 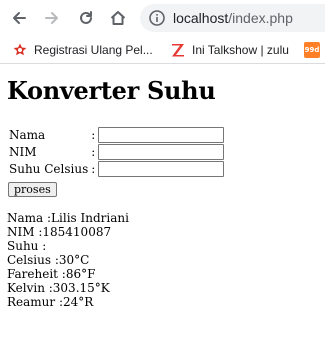 I want to click on url-text: localhost/index.php, so click(x=233, y=18).